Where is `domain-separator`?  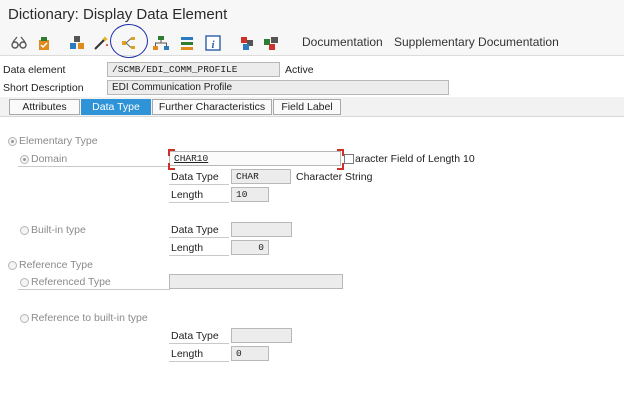
domain-separator is located at coordinates (94, 166).